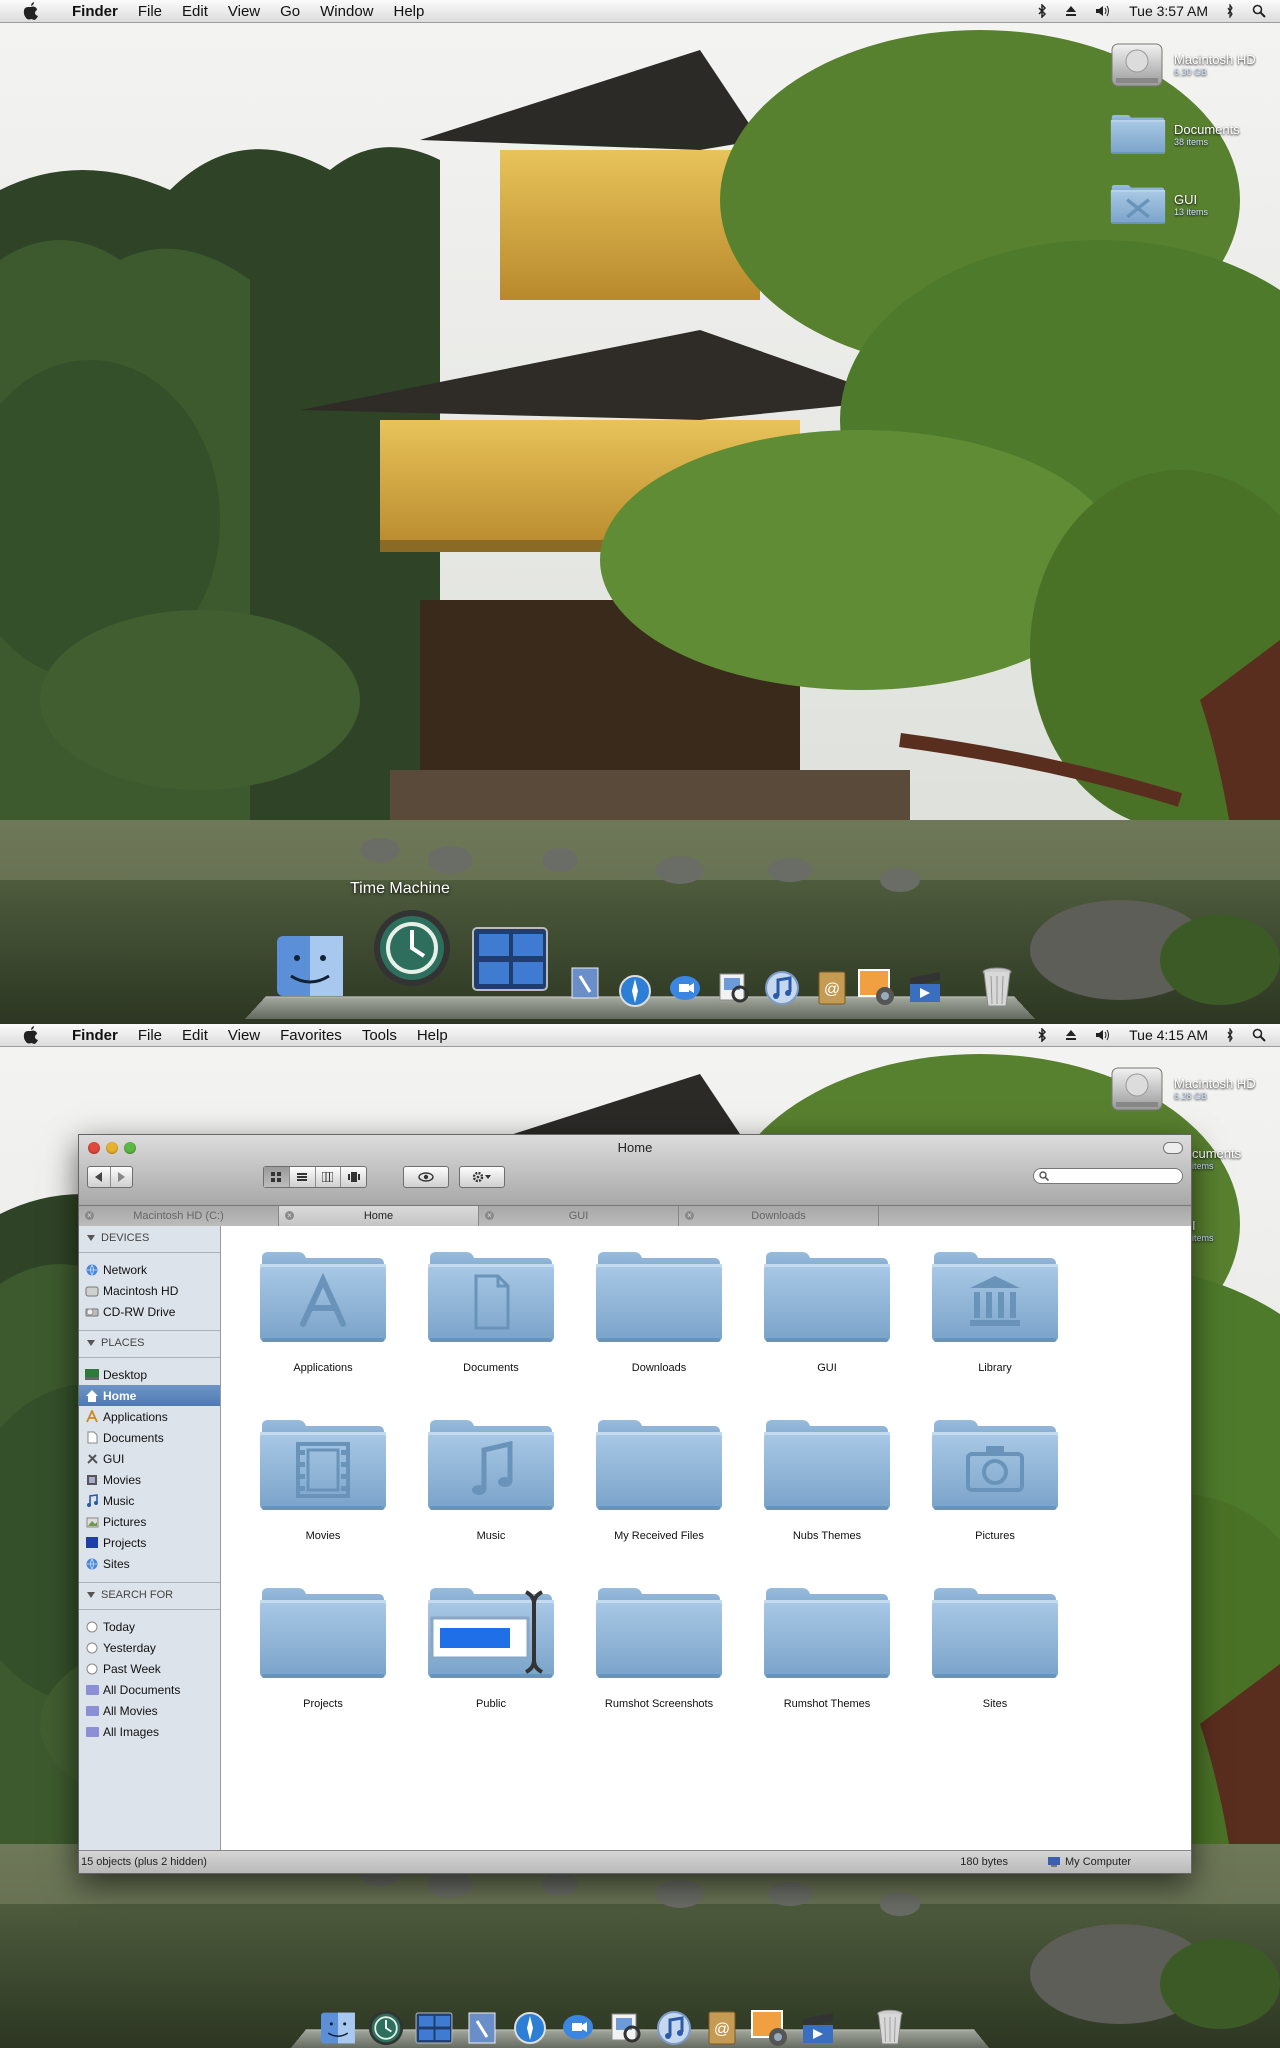 This screenshot has height=2048, width=1280. I want to click on folder-item-music: Music, so click(491, 1498).